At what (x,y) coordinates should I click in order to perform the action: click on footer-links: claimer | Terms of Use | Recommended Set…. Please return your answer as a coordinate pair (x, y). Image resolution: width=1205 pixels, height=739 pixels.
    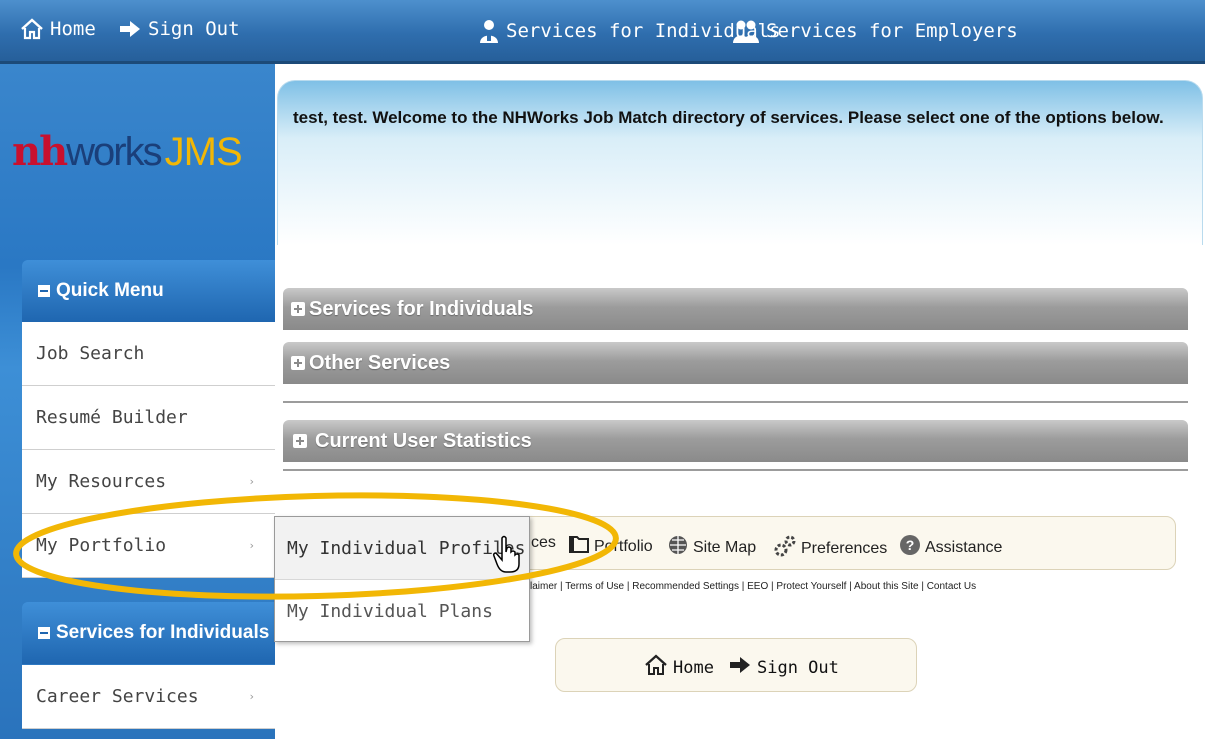
    Looking at the image, I should click on (750, 586).